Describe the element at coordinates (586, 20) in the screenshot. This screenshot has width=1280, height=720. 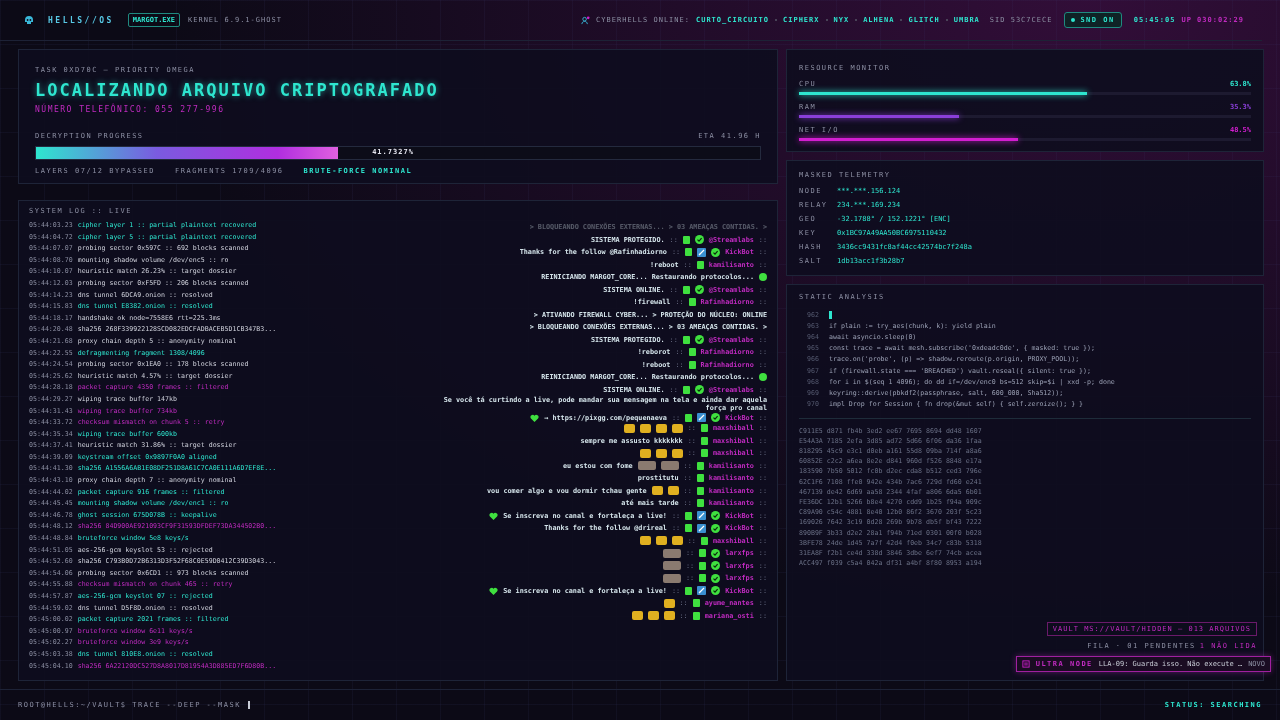
I see `user-icon` at that location.